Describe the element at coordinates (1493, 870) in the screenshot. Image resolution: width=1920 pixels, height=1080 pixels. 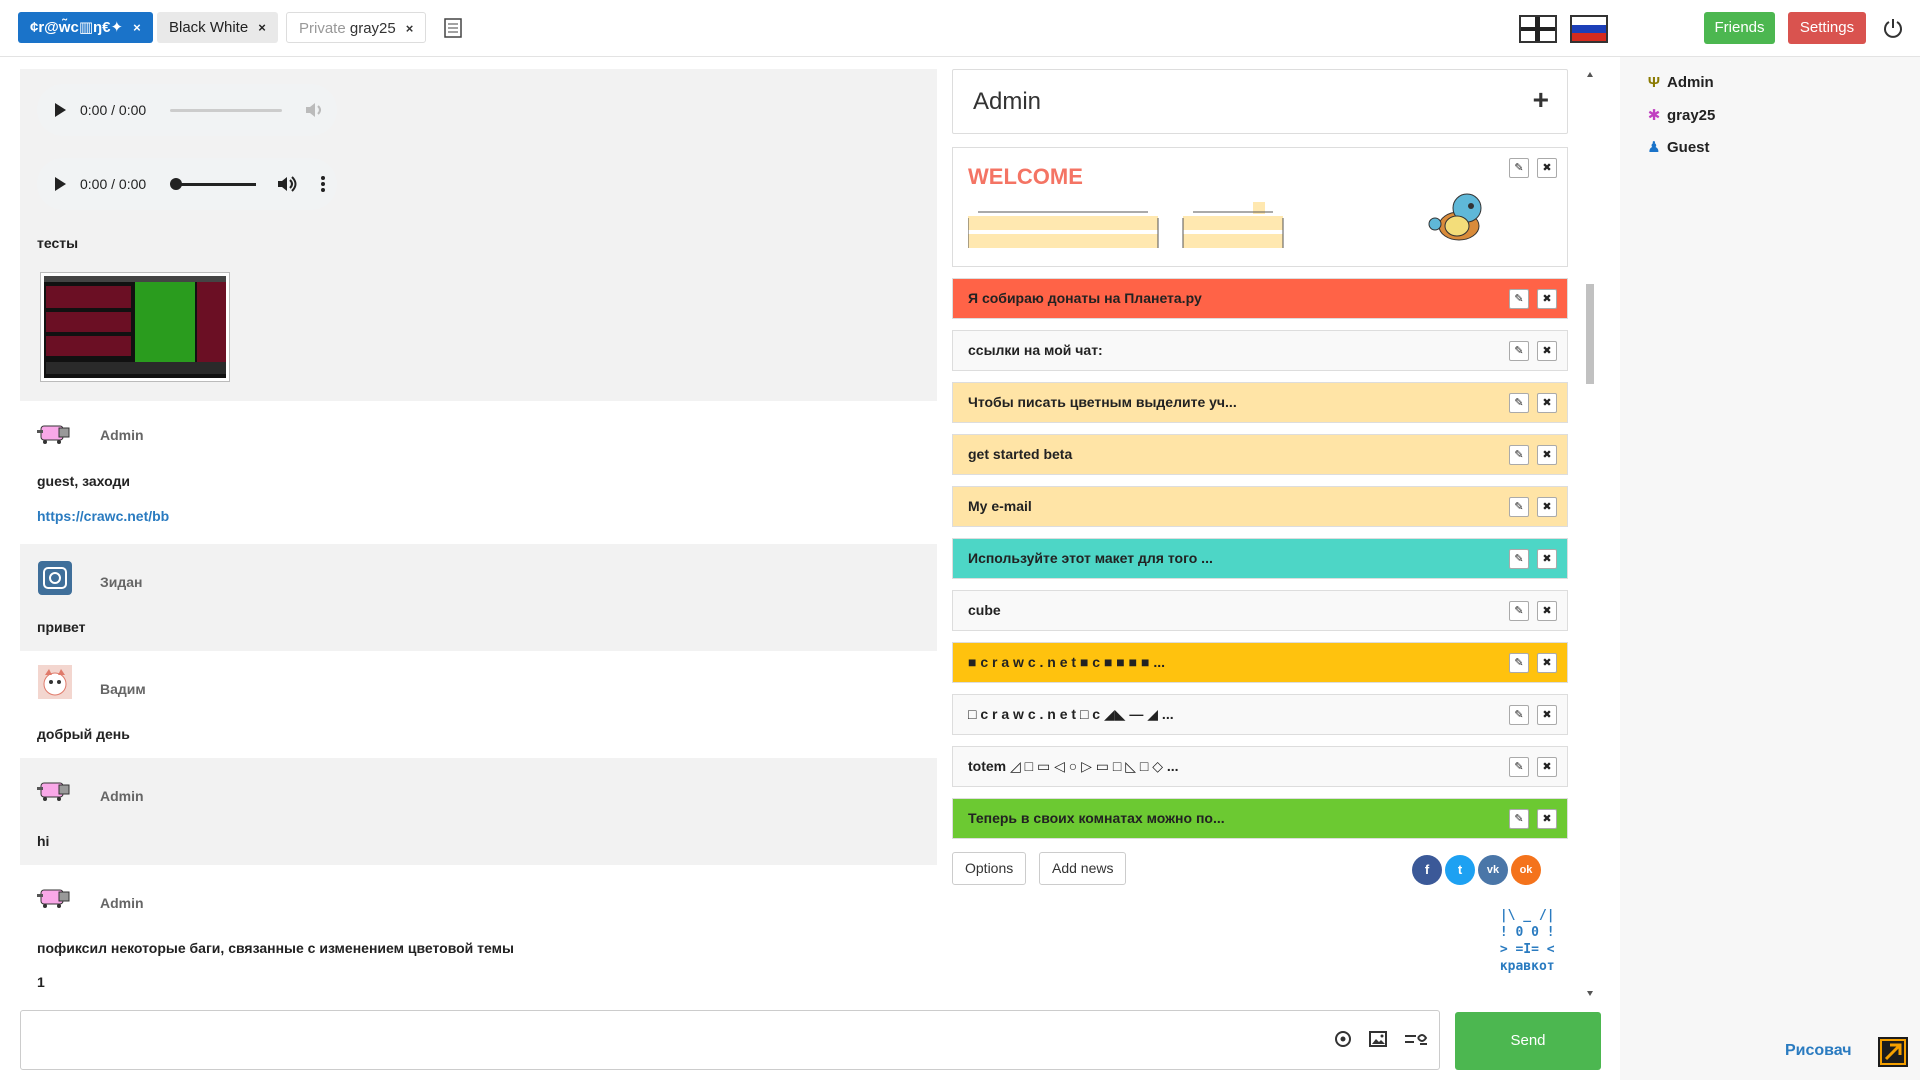
I see `vk-icon: vk` at that location.